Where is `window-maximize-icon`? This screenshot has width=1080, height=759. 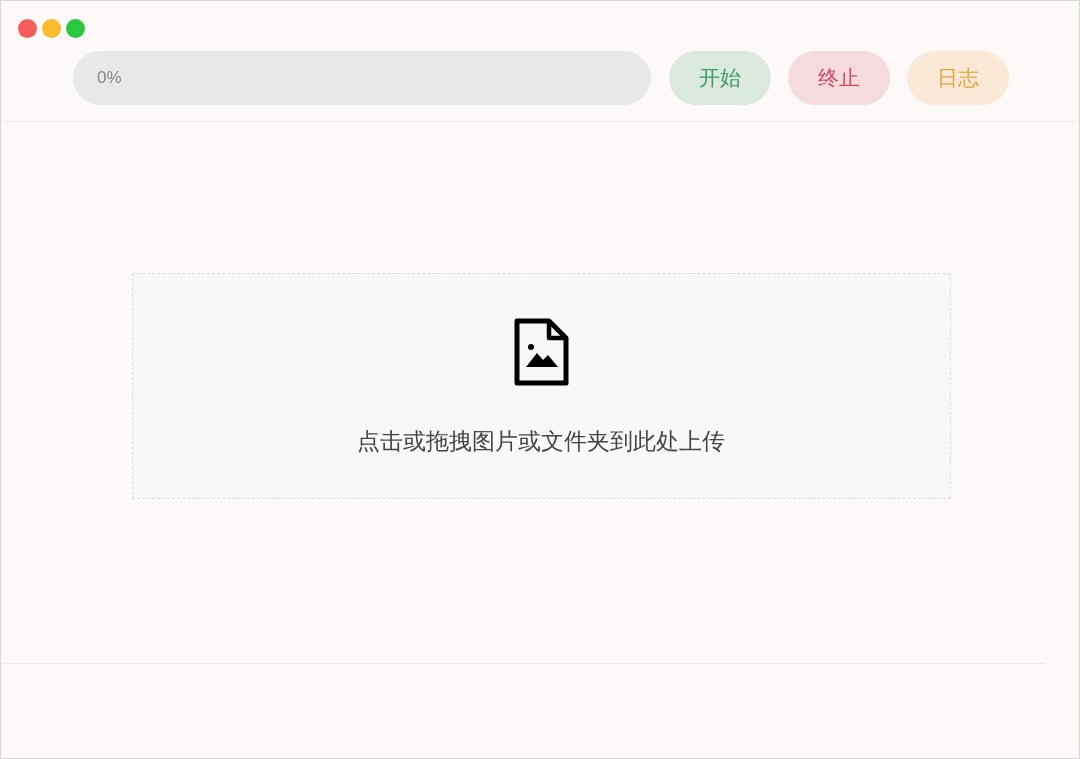 window-maximize-icon is located at coordinates (75, 28).